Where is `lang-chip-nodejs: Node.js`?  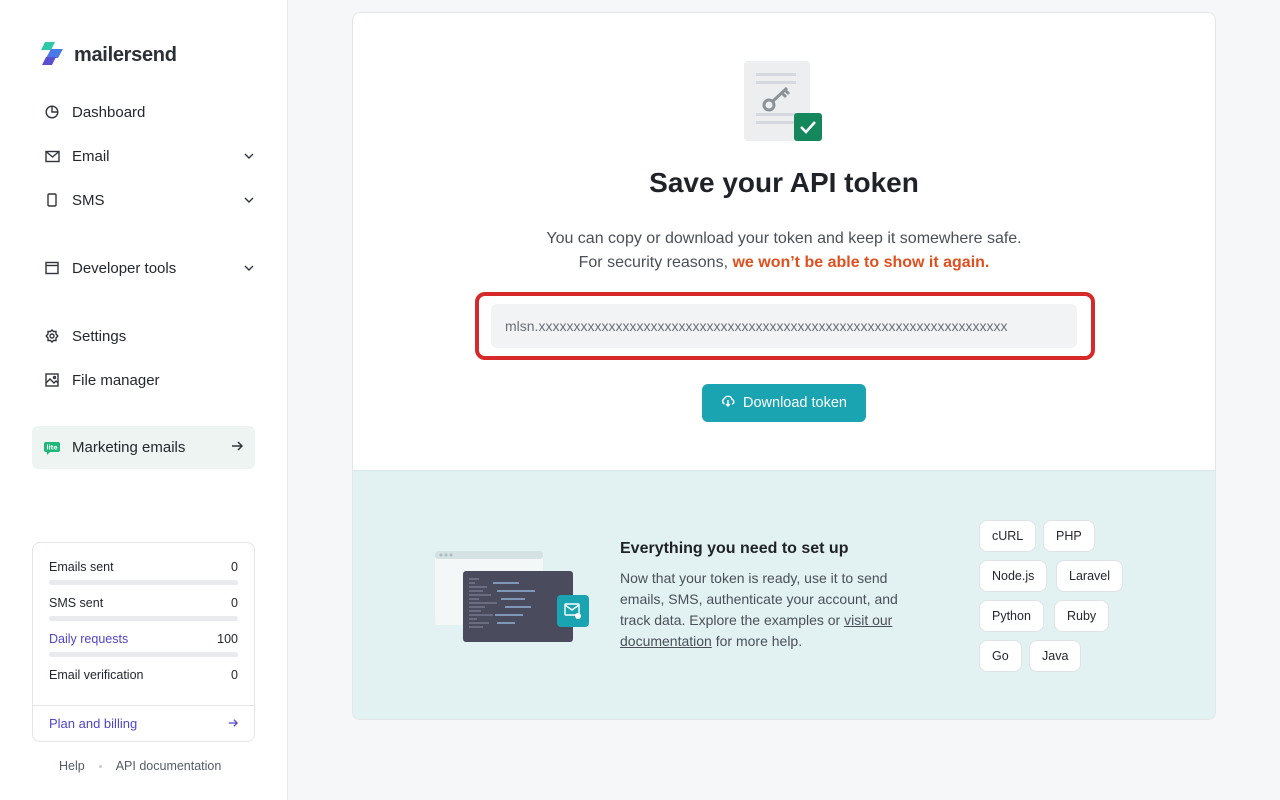
lang-chip-nodejs: Node.js is located at coordinates (1013, 576).